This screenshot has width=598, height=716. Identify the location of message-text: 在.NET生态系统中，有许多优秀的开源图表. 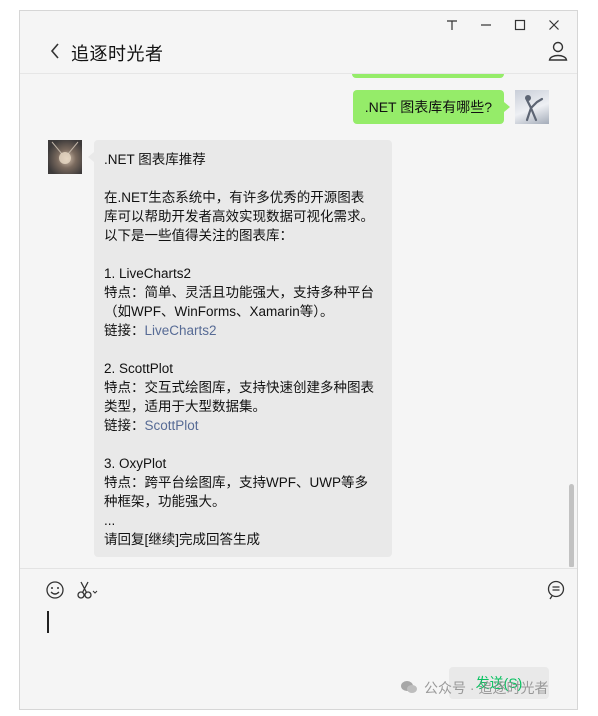
(234, 197).